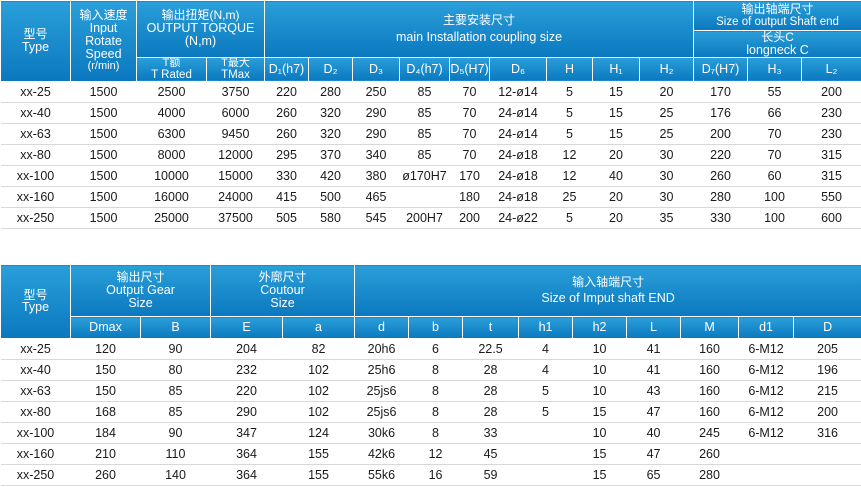  Describe the element at coordinates (827, 327) in the screenshot. I see `column-header: D` at that location.